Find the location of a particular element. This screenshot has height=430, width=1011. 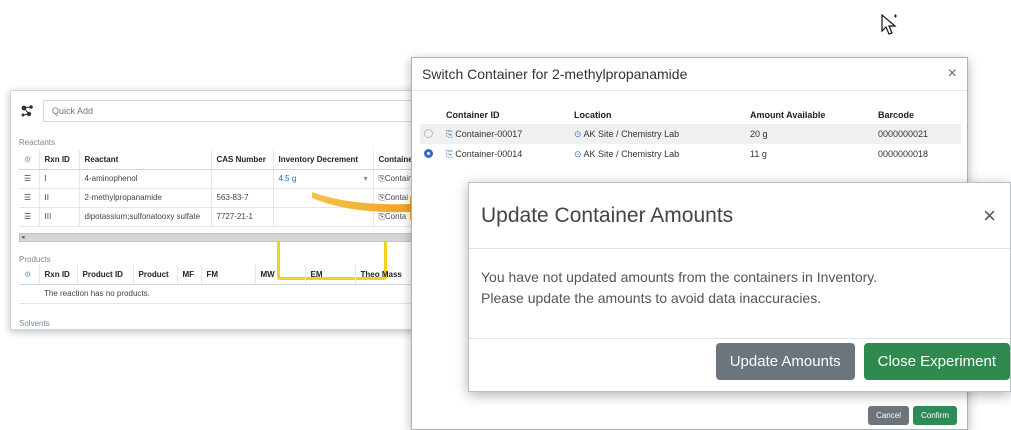

rxn-id-cell: III is located at coordinates (59, 217).